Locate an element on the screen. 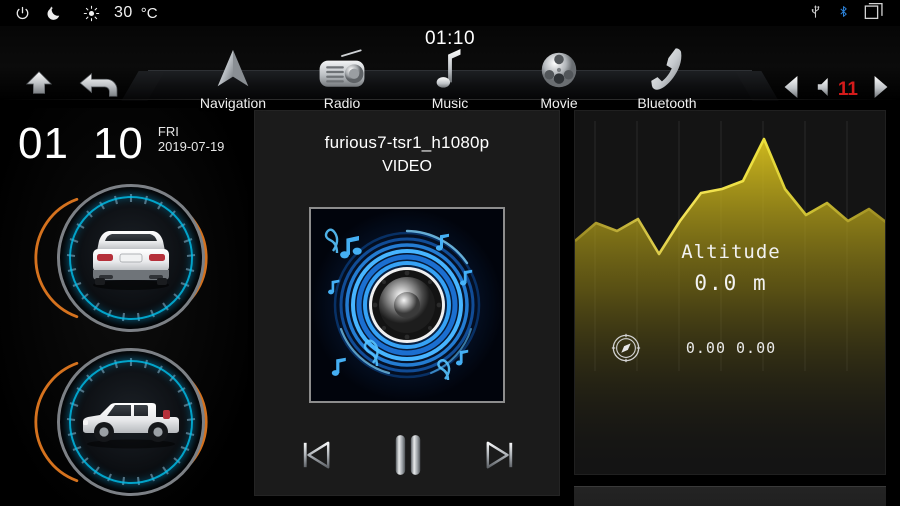 The image size is (900, 506). menu-item-movie: Movie is located at coordinates (559, 82).